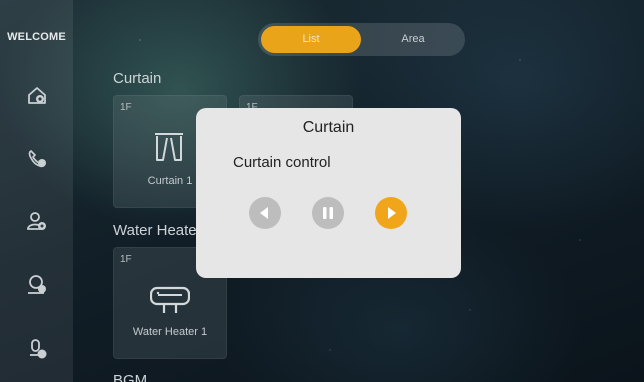 The width and height of the screenshot is (644, 382). I want to click on home-scene-icon, so click(37, 95).